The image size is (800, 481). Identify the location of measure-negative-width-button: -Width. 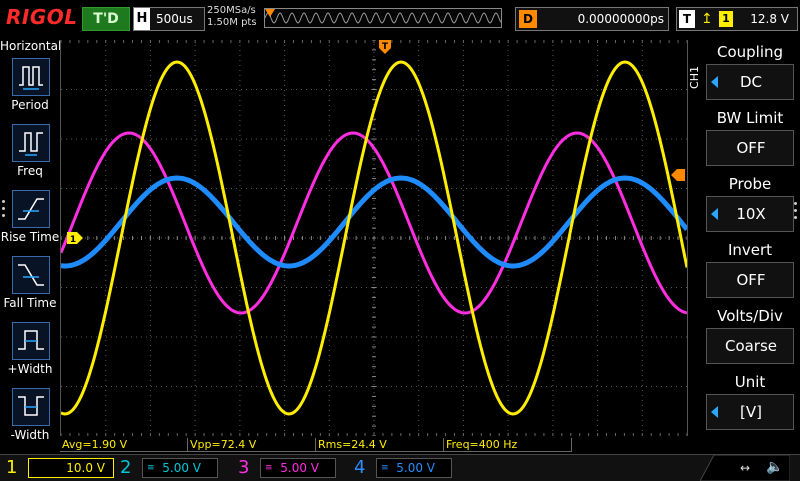
(30, 419).